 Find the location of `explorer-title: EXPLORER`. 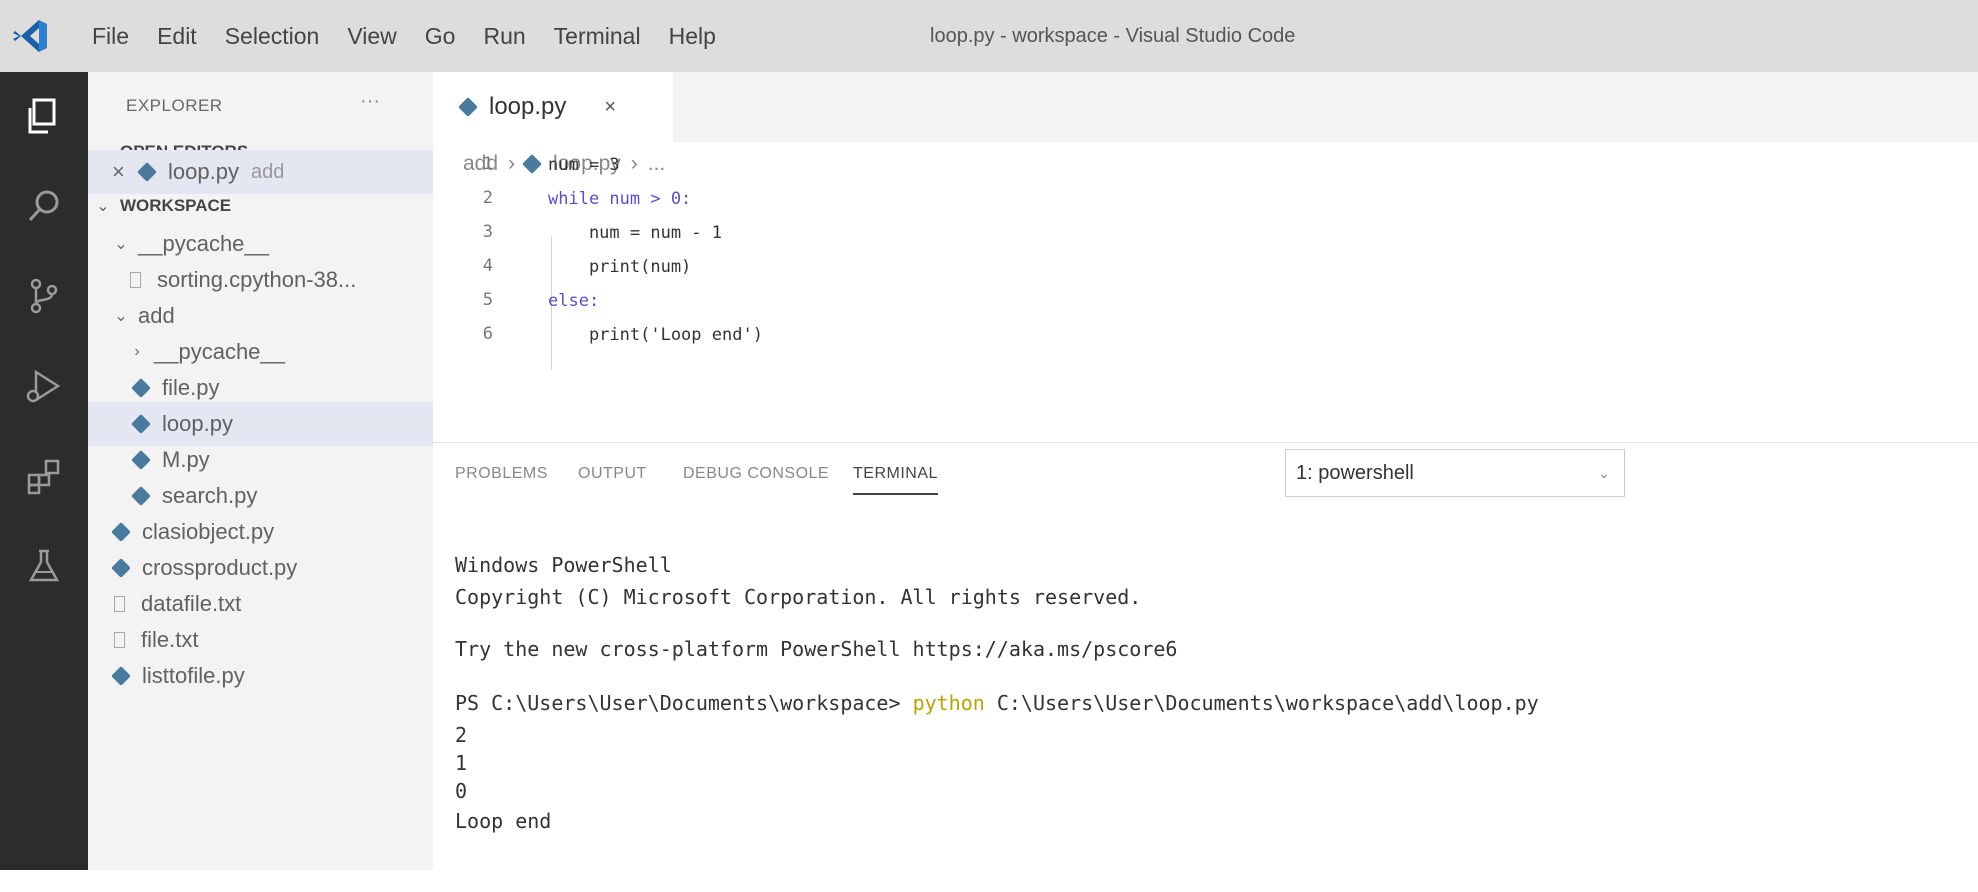

explorer-title: EXPLORER is located at coordinates (174, 105).